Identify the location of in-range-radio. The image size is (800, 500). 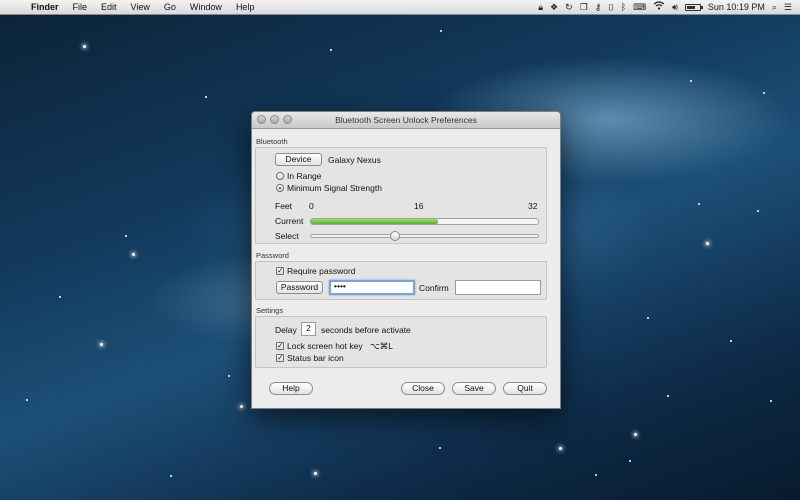
(280, 176).